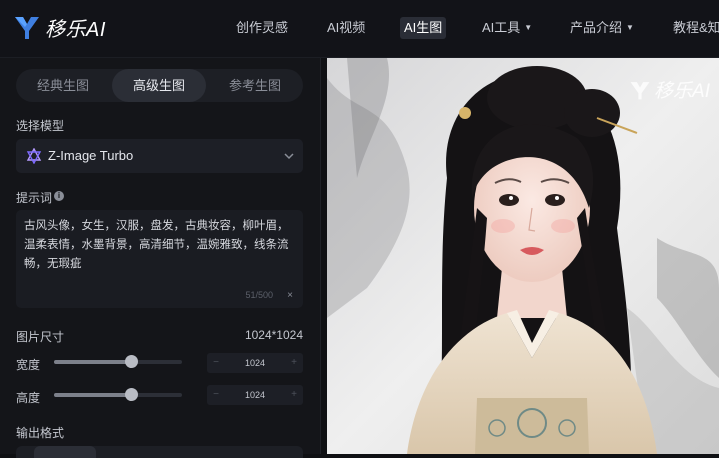 The image size is (719, 458). What do you see at coordinates (159, 452) in the screenshot?
I see `output-format-options` at bounding box center [159, 452].